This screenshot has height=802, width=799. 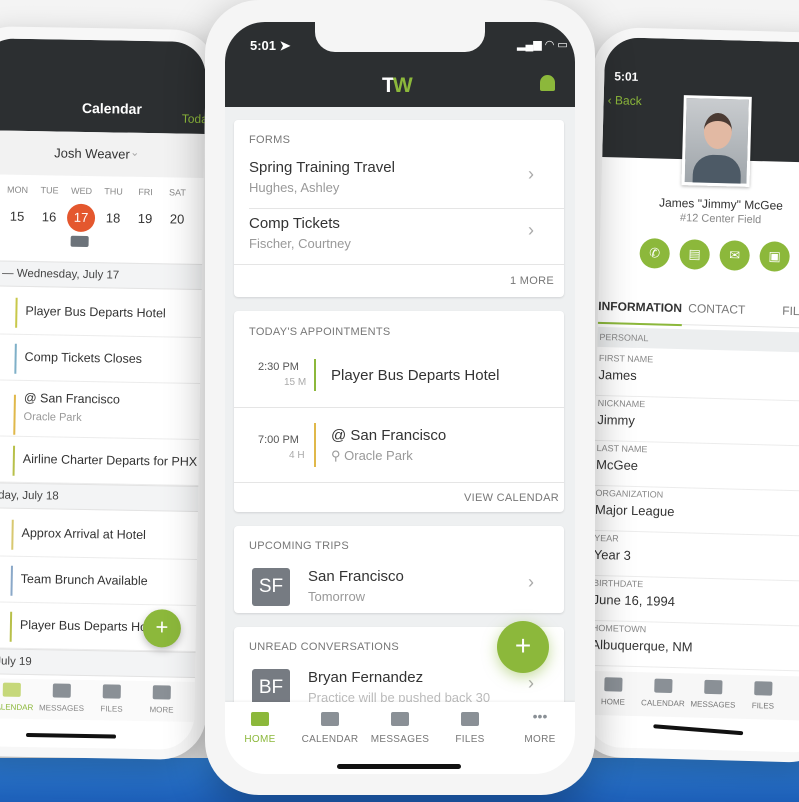 What do you see at coordinates (640, 312) in the screenshot?
I see `tab-information: INFORMATION` at bounding box center [640, 312].